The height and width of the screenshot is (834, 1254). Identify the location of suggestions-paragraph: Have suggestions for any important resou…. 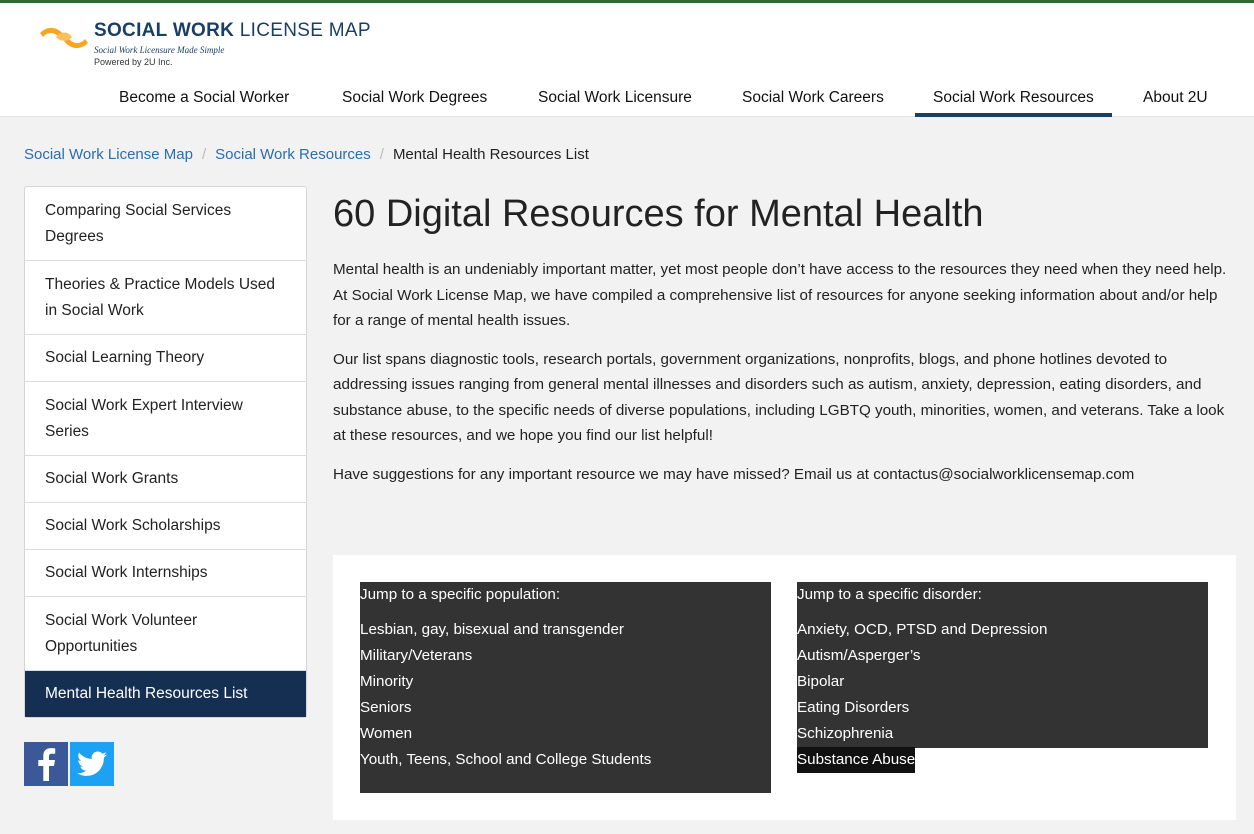
(734, 474).